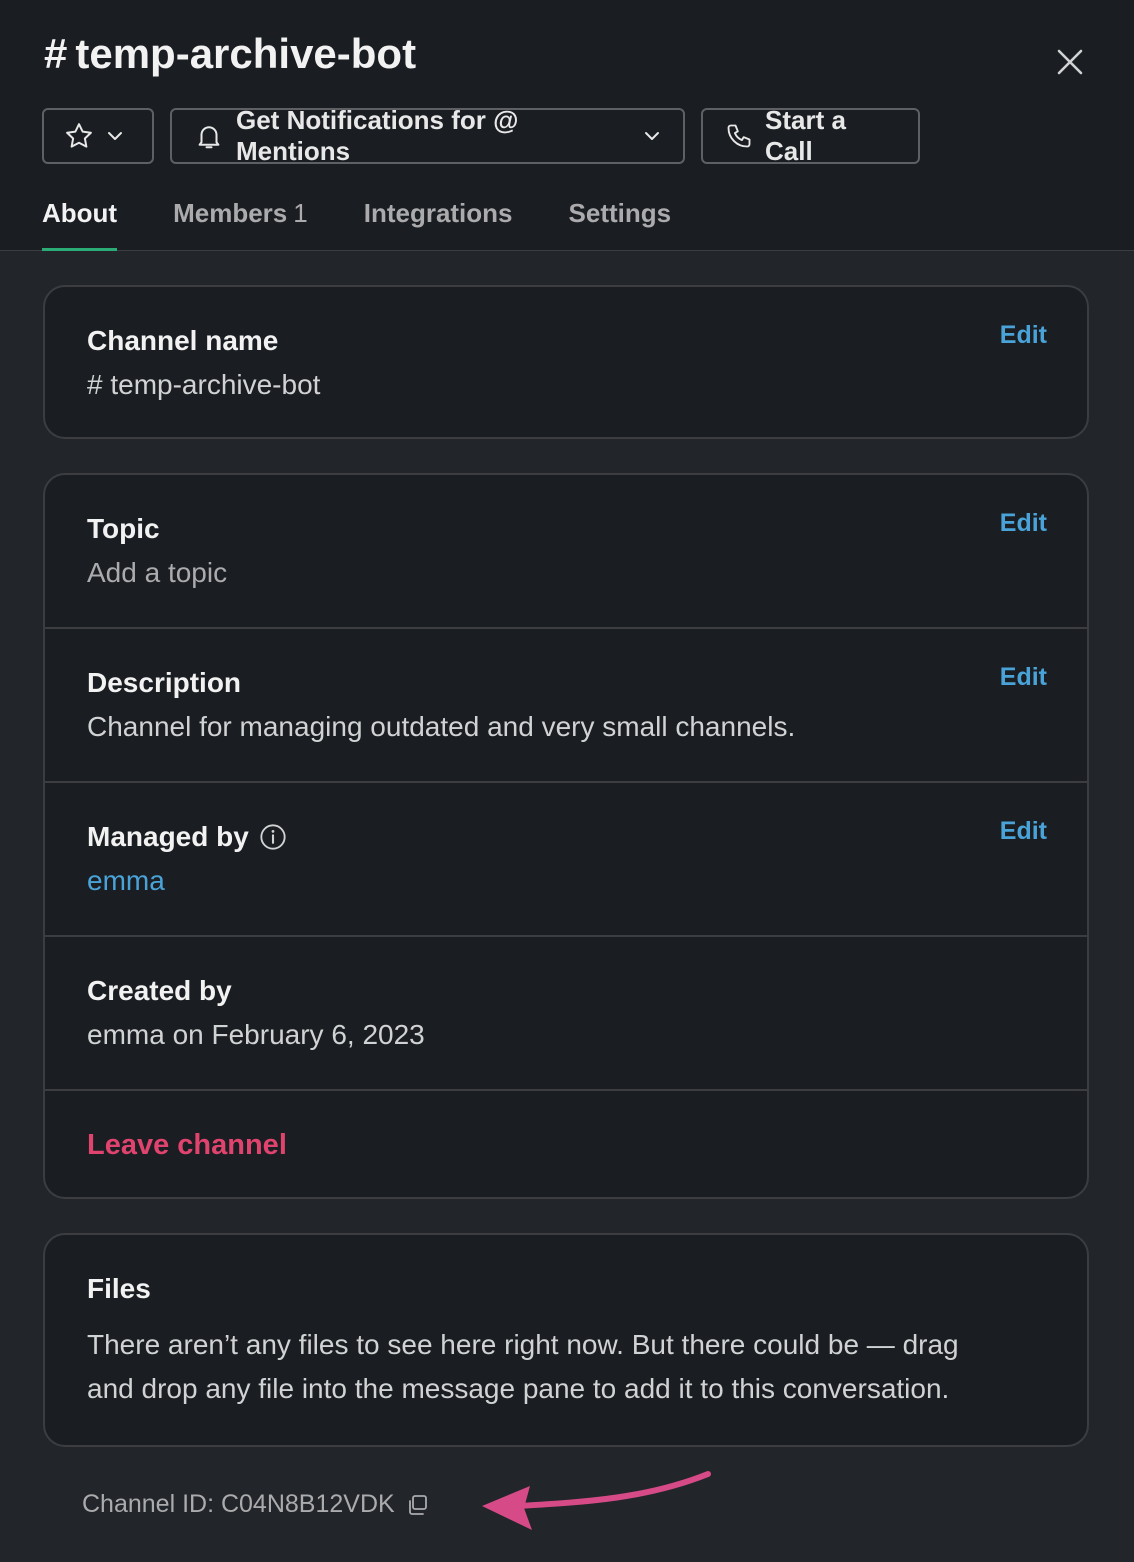 The image size is (1134, 1562). I want to click on managed-by-user-link: emma, so click(566, 881).